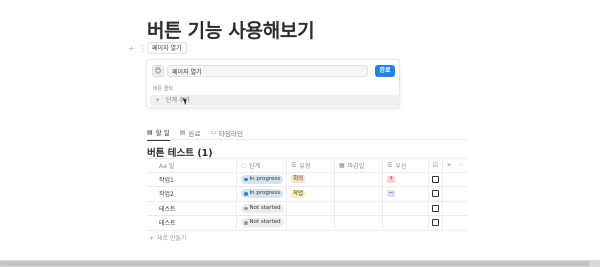  I want to click on page-open-button: 페이지 열기, so click(167, 48).